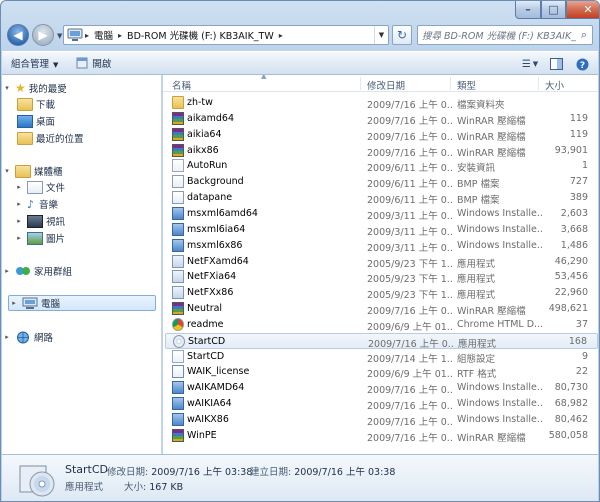 The height and width of the screenshot is (502, 600). What do you see at coordinates (264, 77) in the screenshot?
I see `sort-ascending-icon: ▲` at bounding box center [264, 77].